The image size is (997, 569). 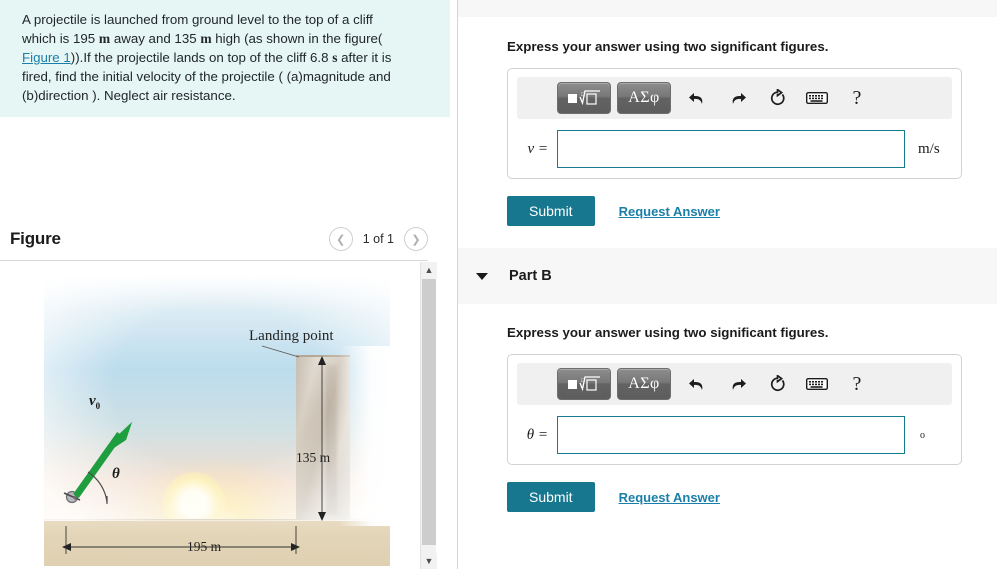 What do you see at coordinates (364, 57) in the screenshot?
I see `question-line-3b: after it is` at bounding box center [364, 57].